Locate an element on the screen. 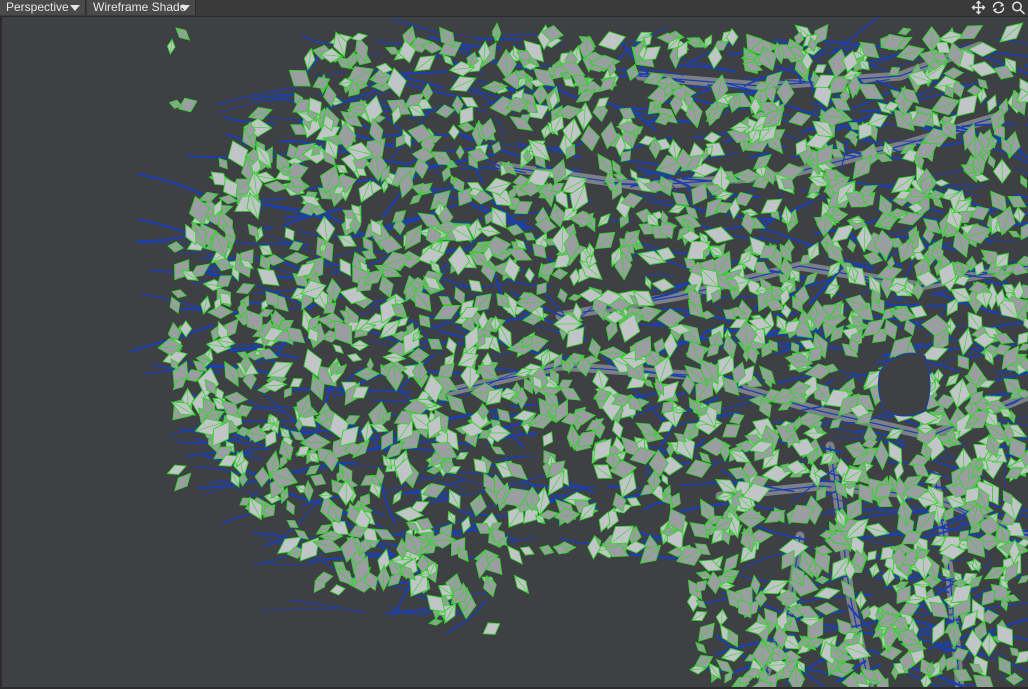  rotate-view-button is located at coordinates (998, 7).